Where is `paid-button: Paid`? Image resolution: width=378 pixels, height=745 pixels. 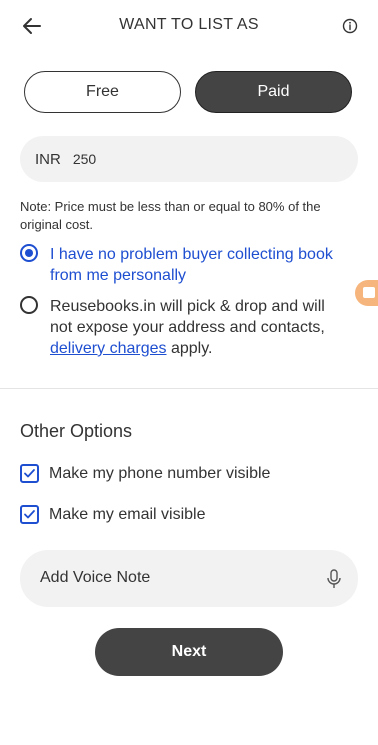 paid-button: Paid is located at coordinates (273, 92).